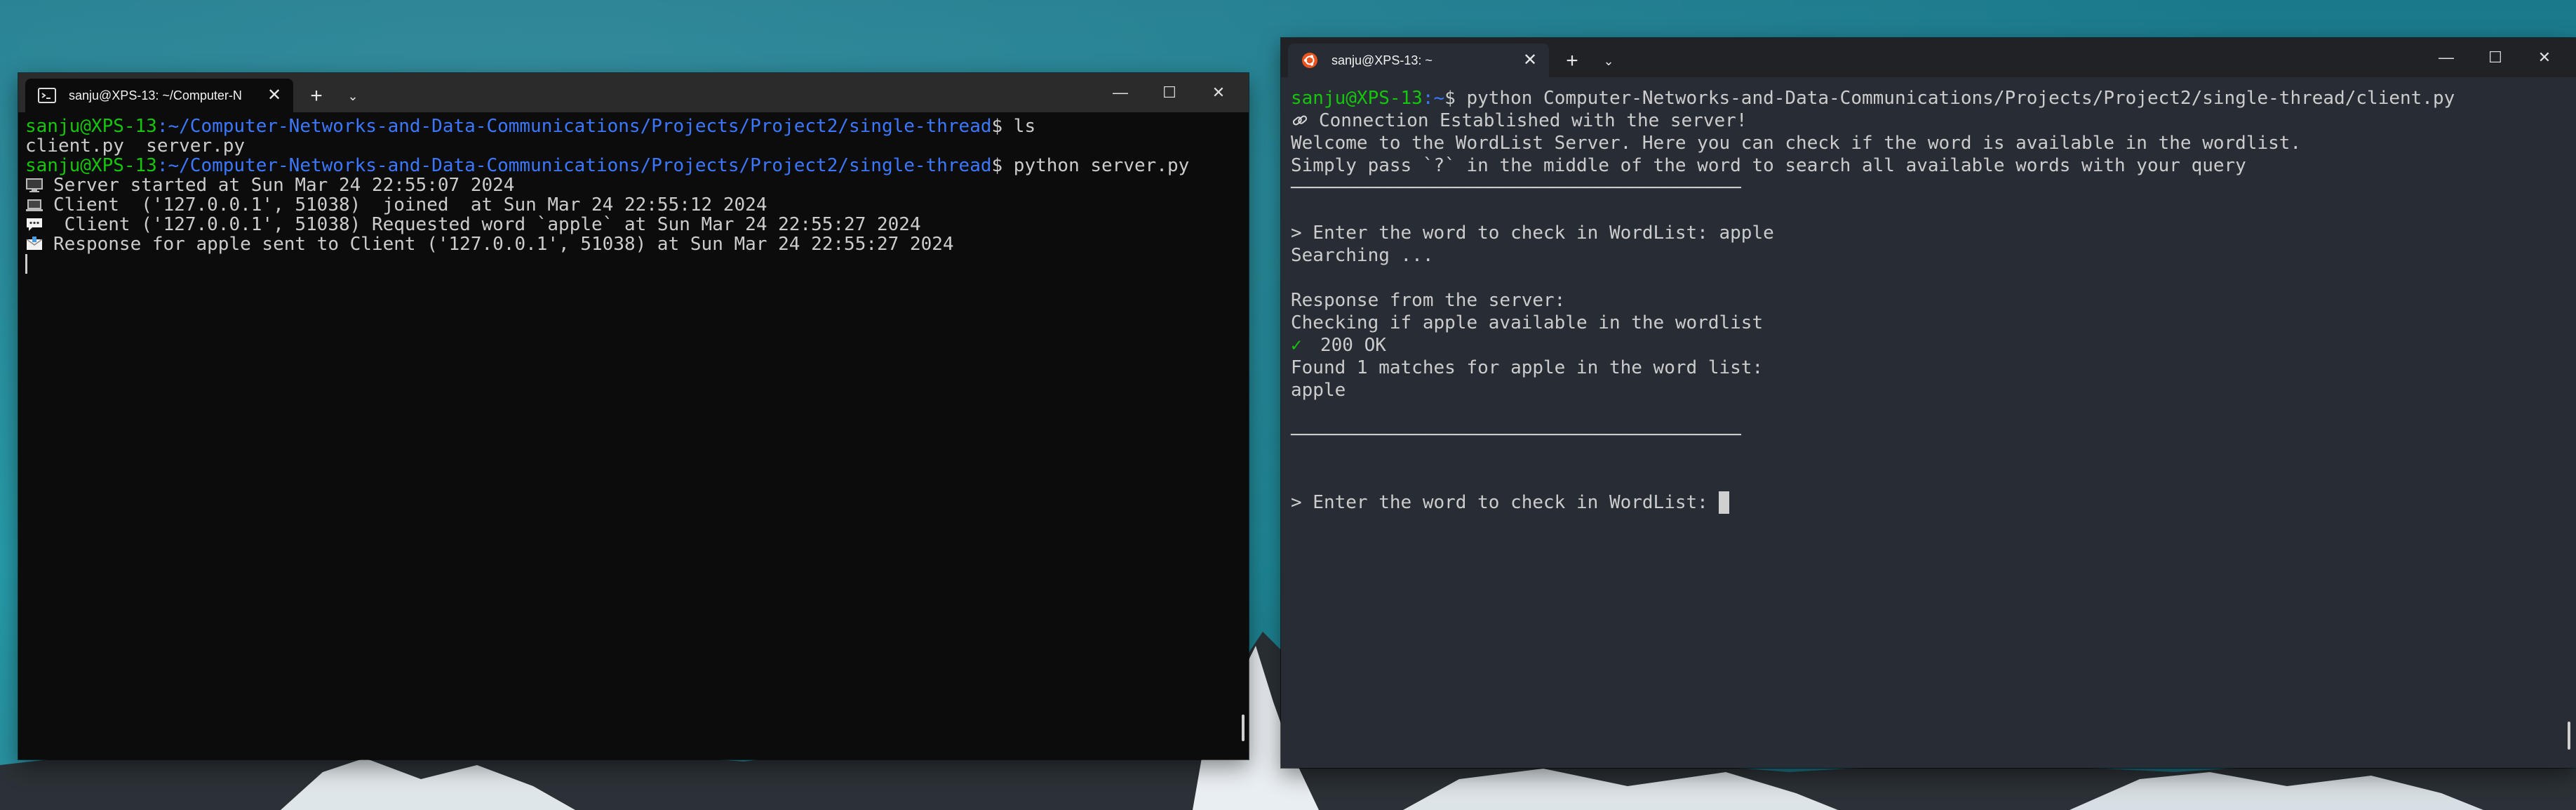 The width and height of the screenshot is (2576, 810). What do you see at coordinates (34, 205) in the screenshot?
I see `laptop-icon` at bounding box center [34, 205].